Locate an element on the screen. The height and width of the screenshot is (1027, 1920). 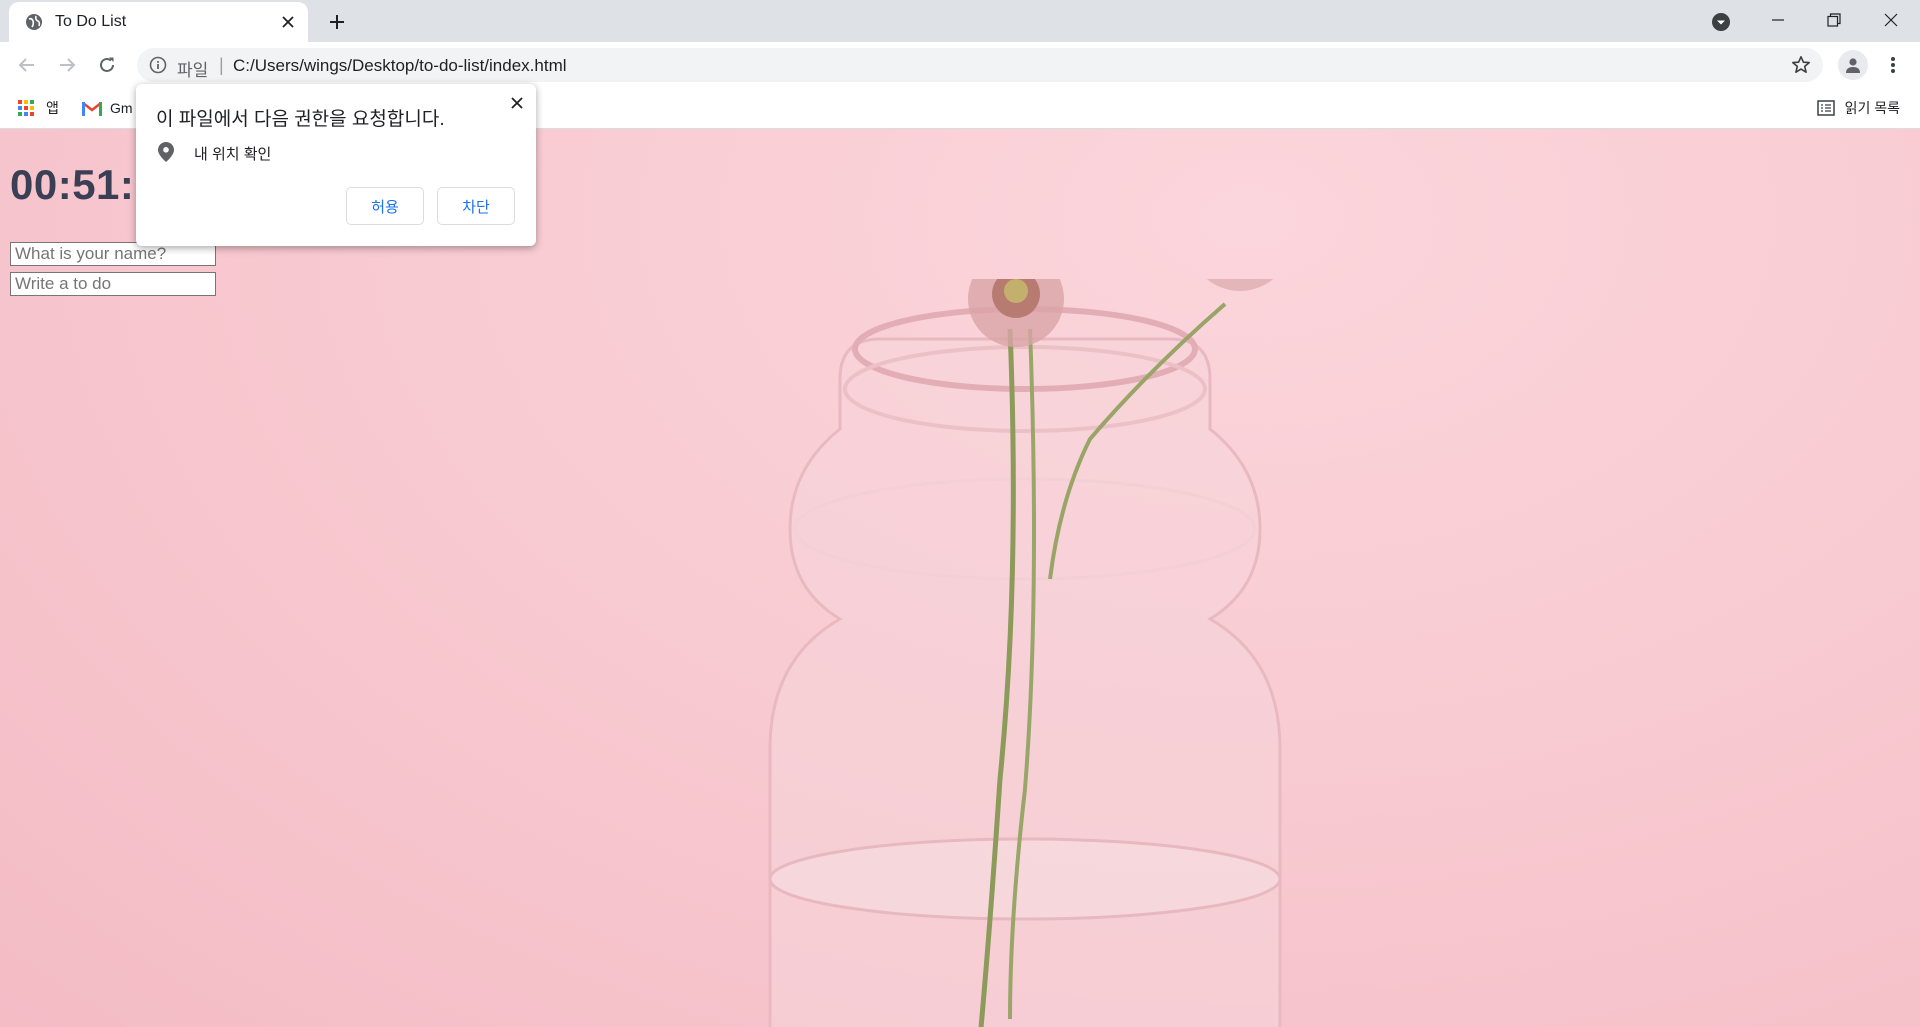
restore-icon is located at coordinates (1834, 20).